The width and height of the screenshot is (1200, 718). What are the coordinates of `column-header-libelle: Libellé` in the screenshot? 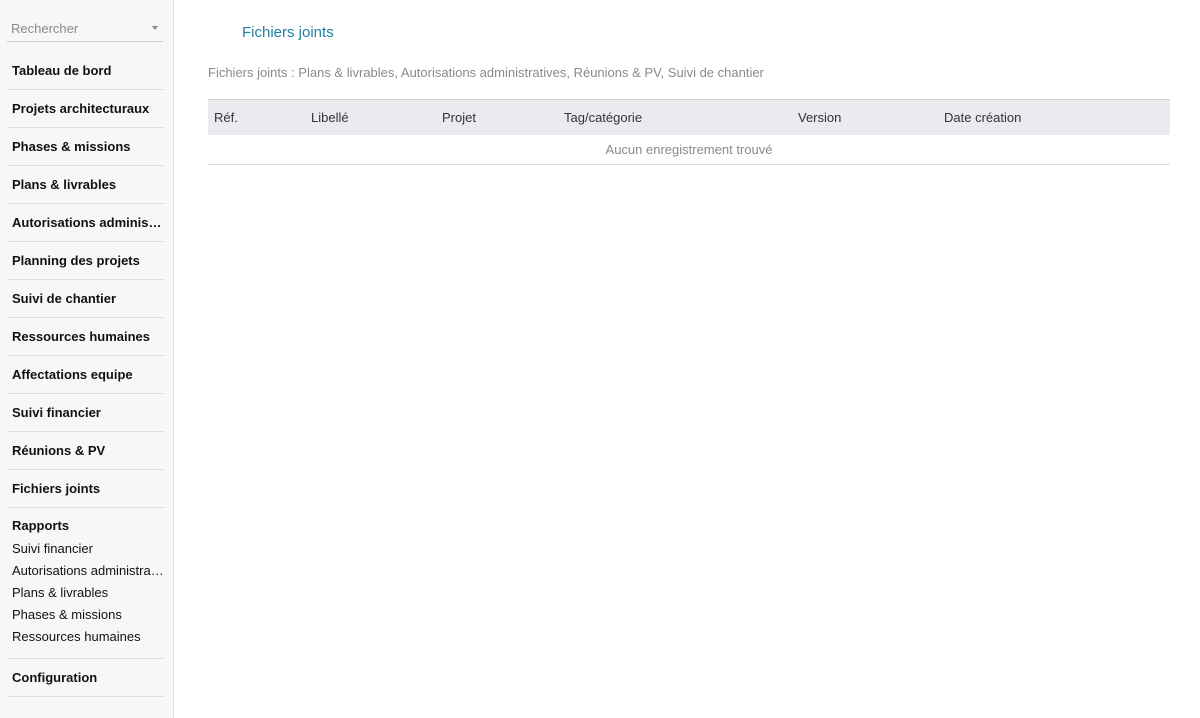 It's located at (330, 118).